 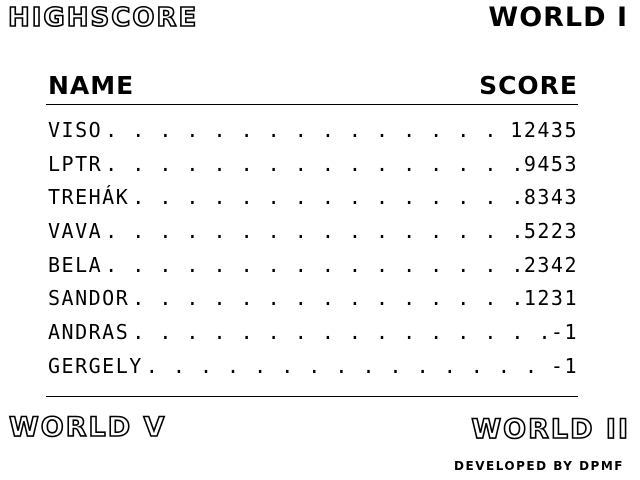 What do you see at coordinates (550, 298) in the screenshot?
I see `player-score: 1231` at bounding box center [550, 298].